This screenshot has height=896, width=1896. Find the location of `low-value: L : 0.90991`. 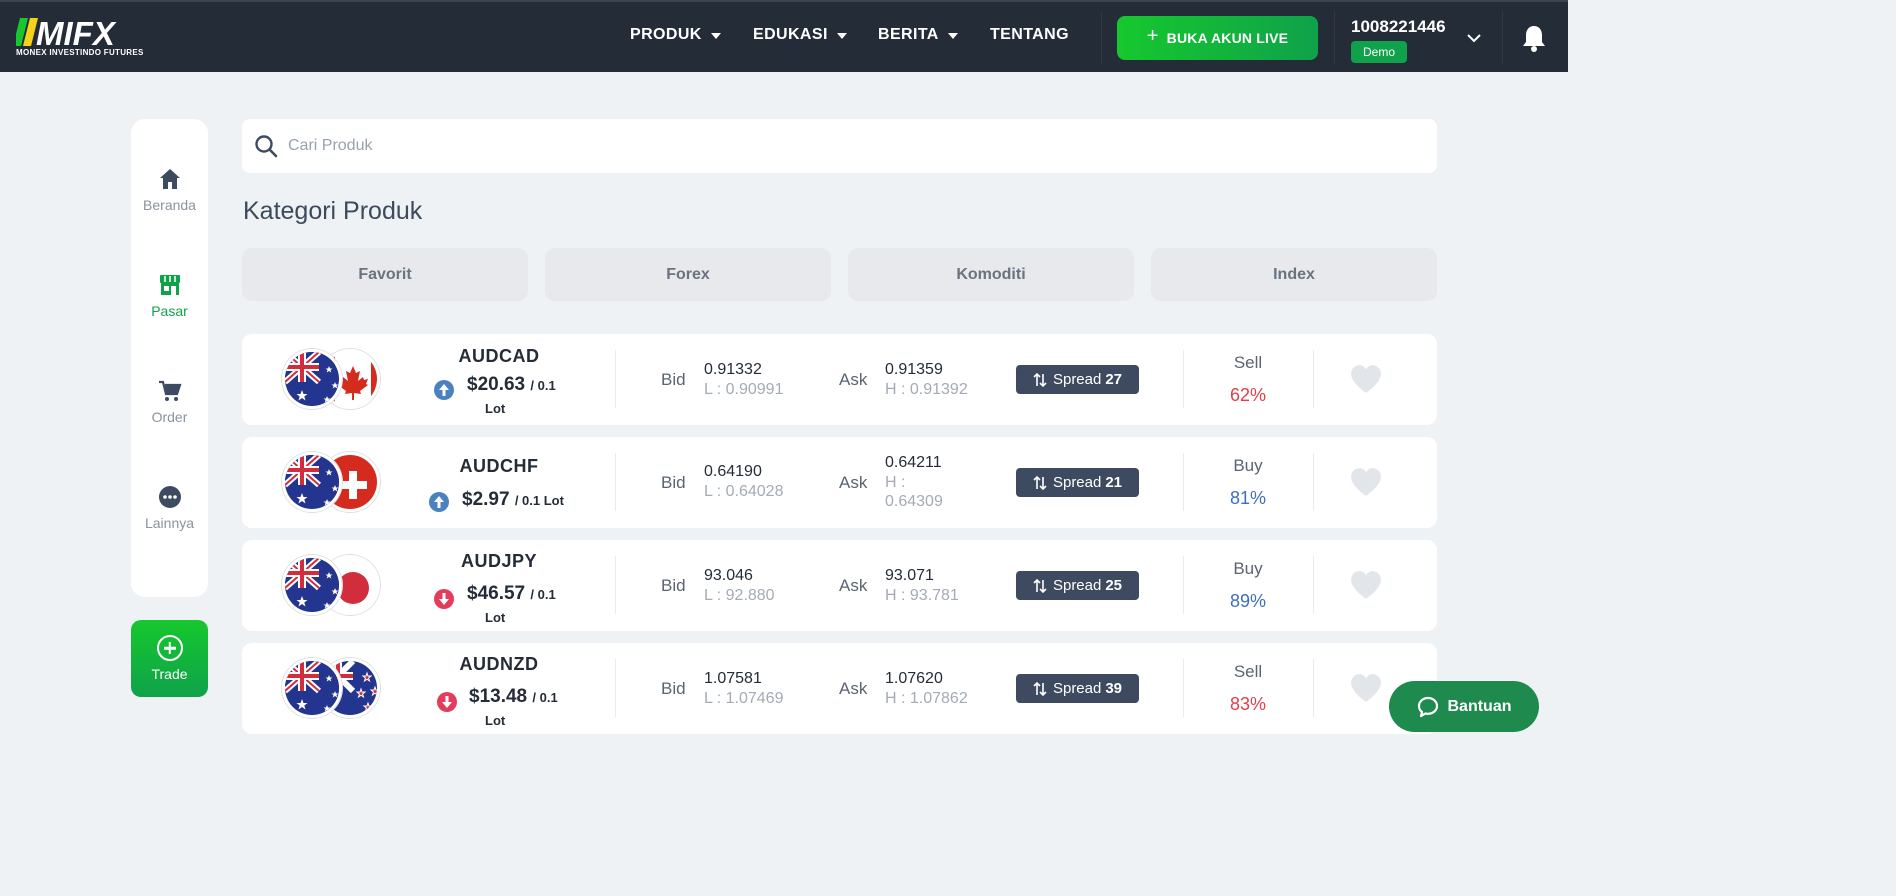

low-value: L : 0.90991 is located at coordinates (744, 389).